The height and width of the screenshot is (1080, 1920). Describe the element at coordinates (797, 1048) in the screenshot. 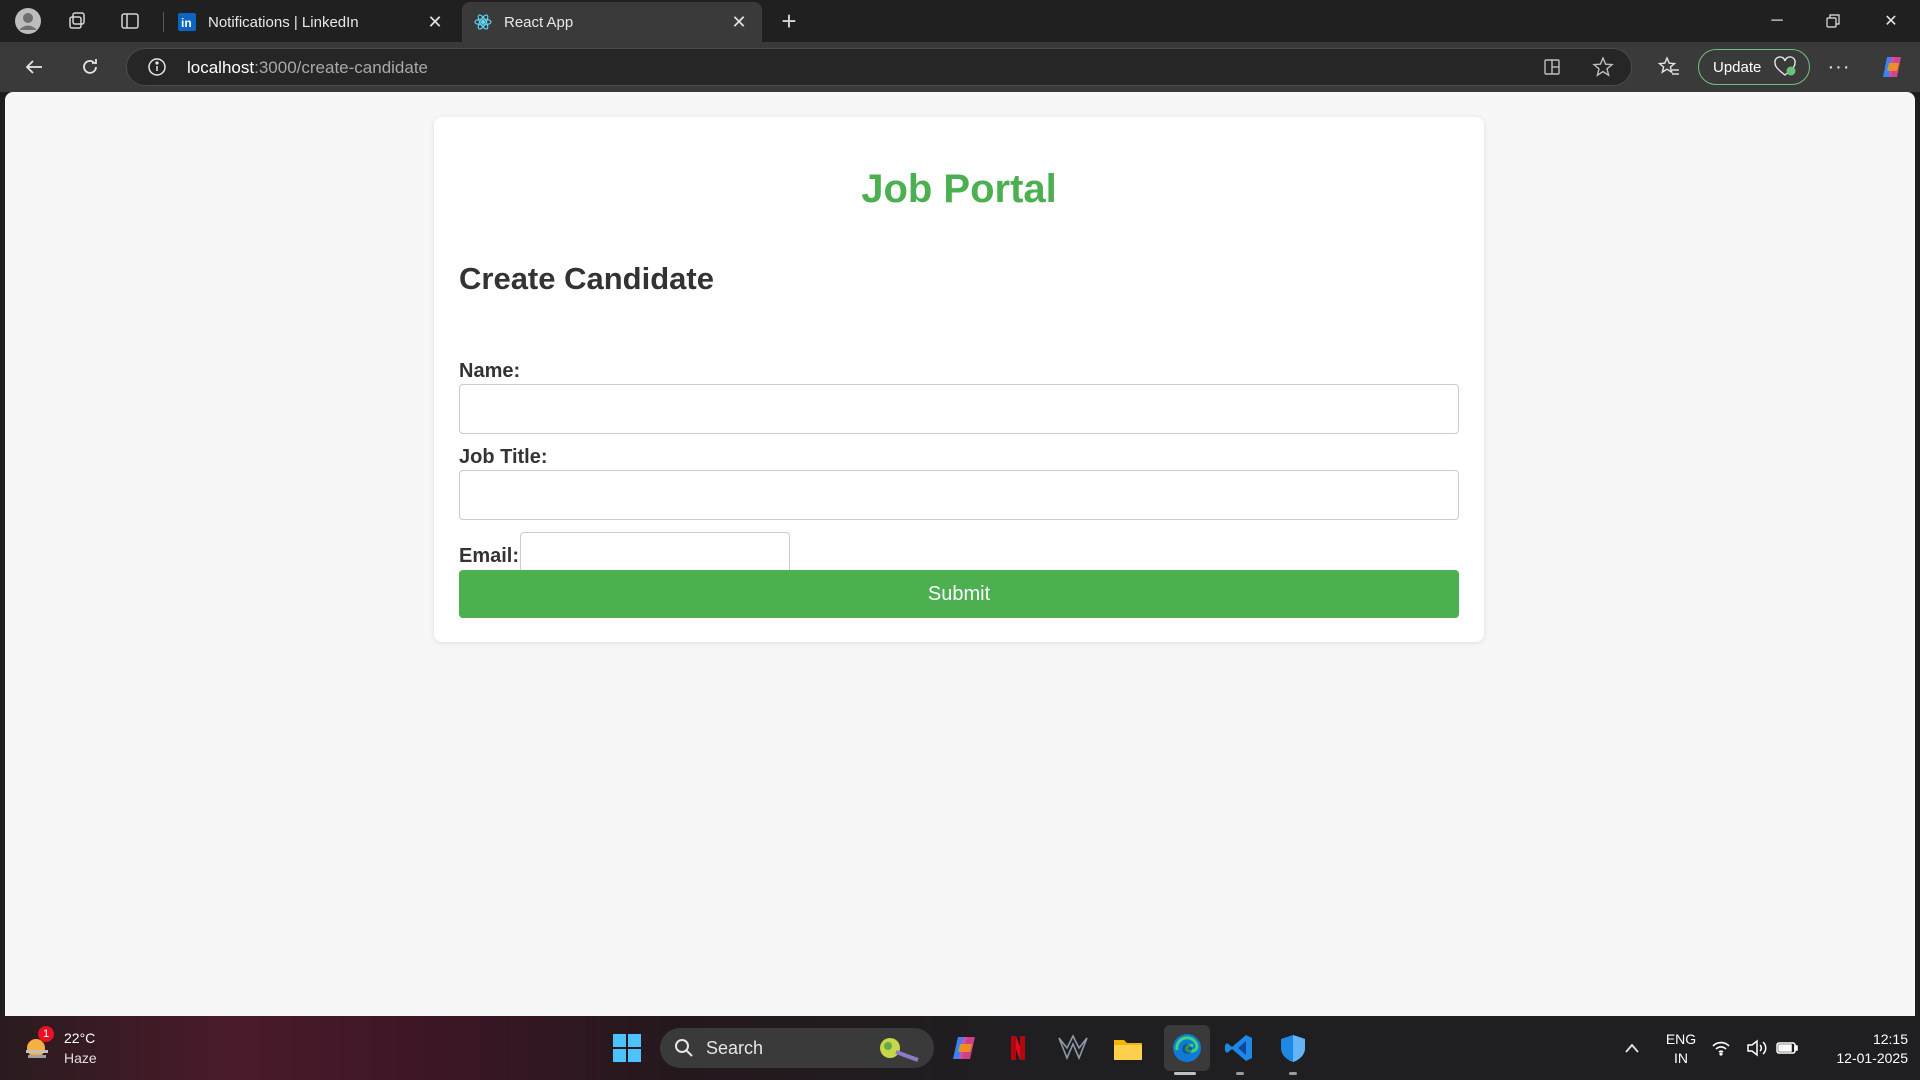

I see `taskbar-search: Search` at that location.